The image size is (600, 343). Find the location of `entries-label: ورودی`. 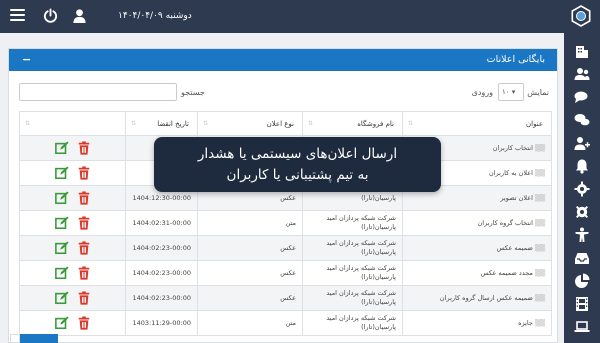

entries-label: ورودی is located at coordinates (482, 92).